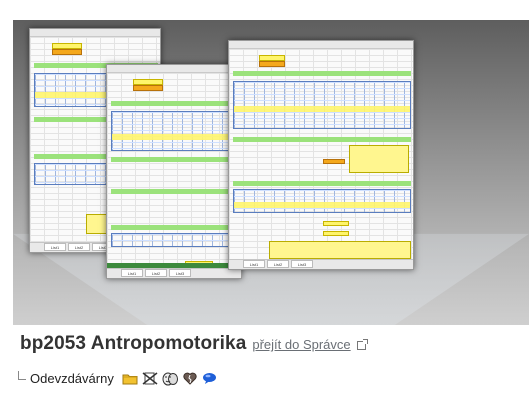 This screenshot has width=531, height=402. Describe the element at coordinates (133, 344) in the screenshot. I see `item-title: bp2053 Antropomotorika` at that location.